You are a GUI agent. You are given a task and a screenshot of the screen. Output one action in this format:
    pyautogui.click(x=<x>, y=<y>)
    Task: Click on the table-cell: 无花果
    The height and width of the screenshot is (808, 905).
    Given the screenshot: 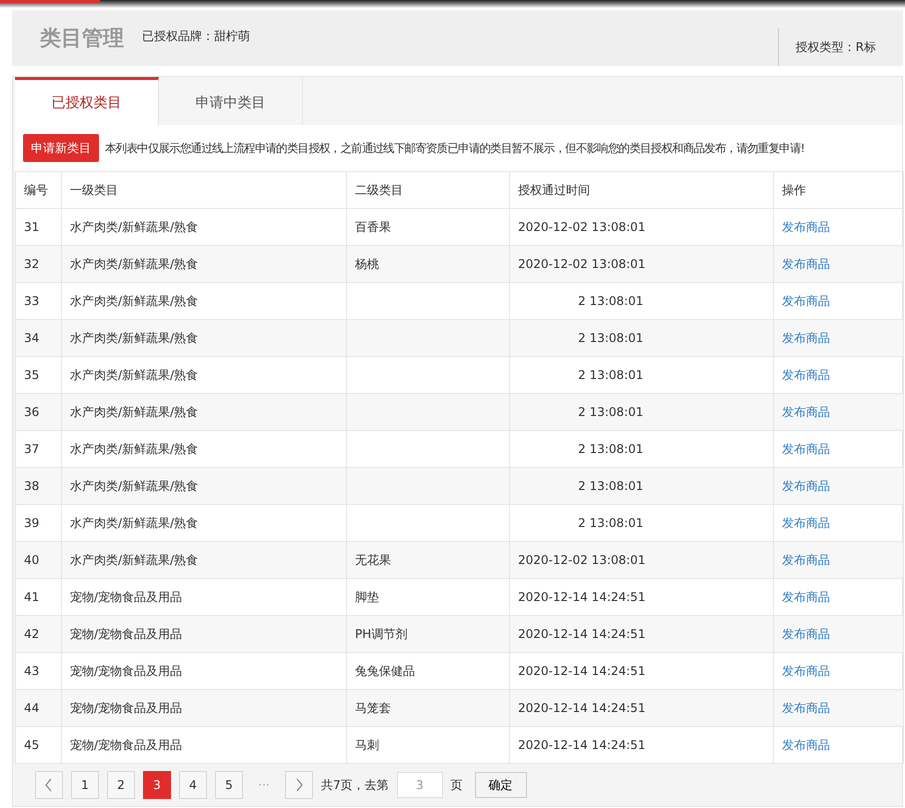 What is the action you would take?
    pyautogui.click(x=428, y=560)
    